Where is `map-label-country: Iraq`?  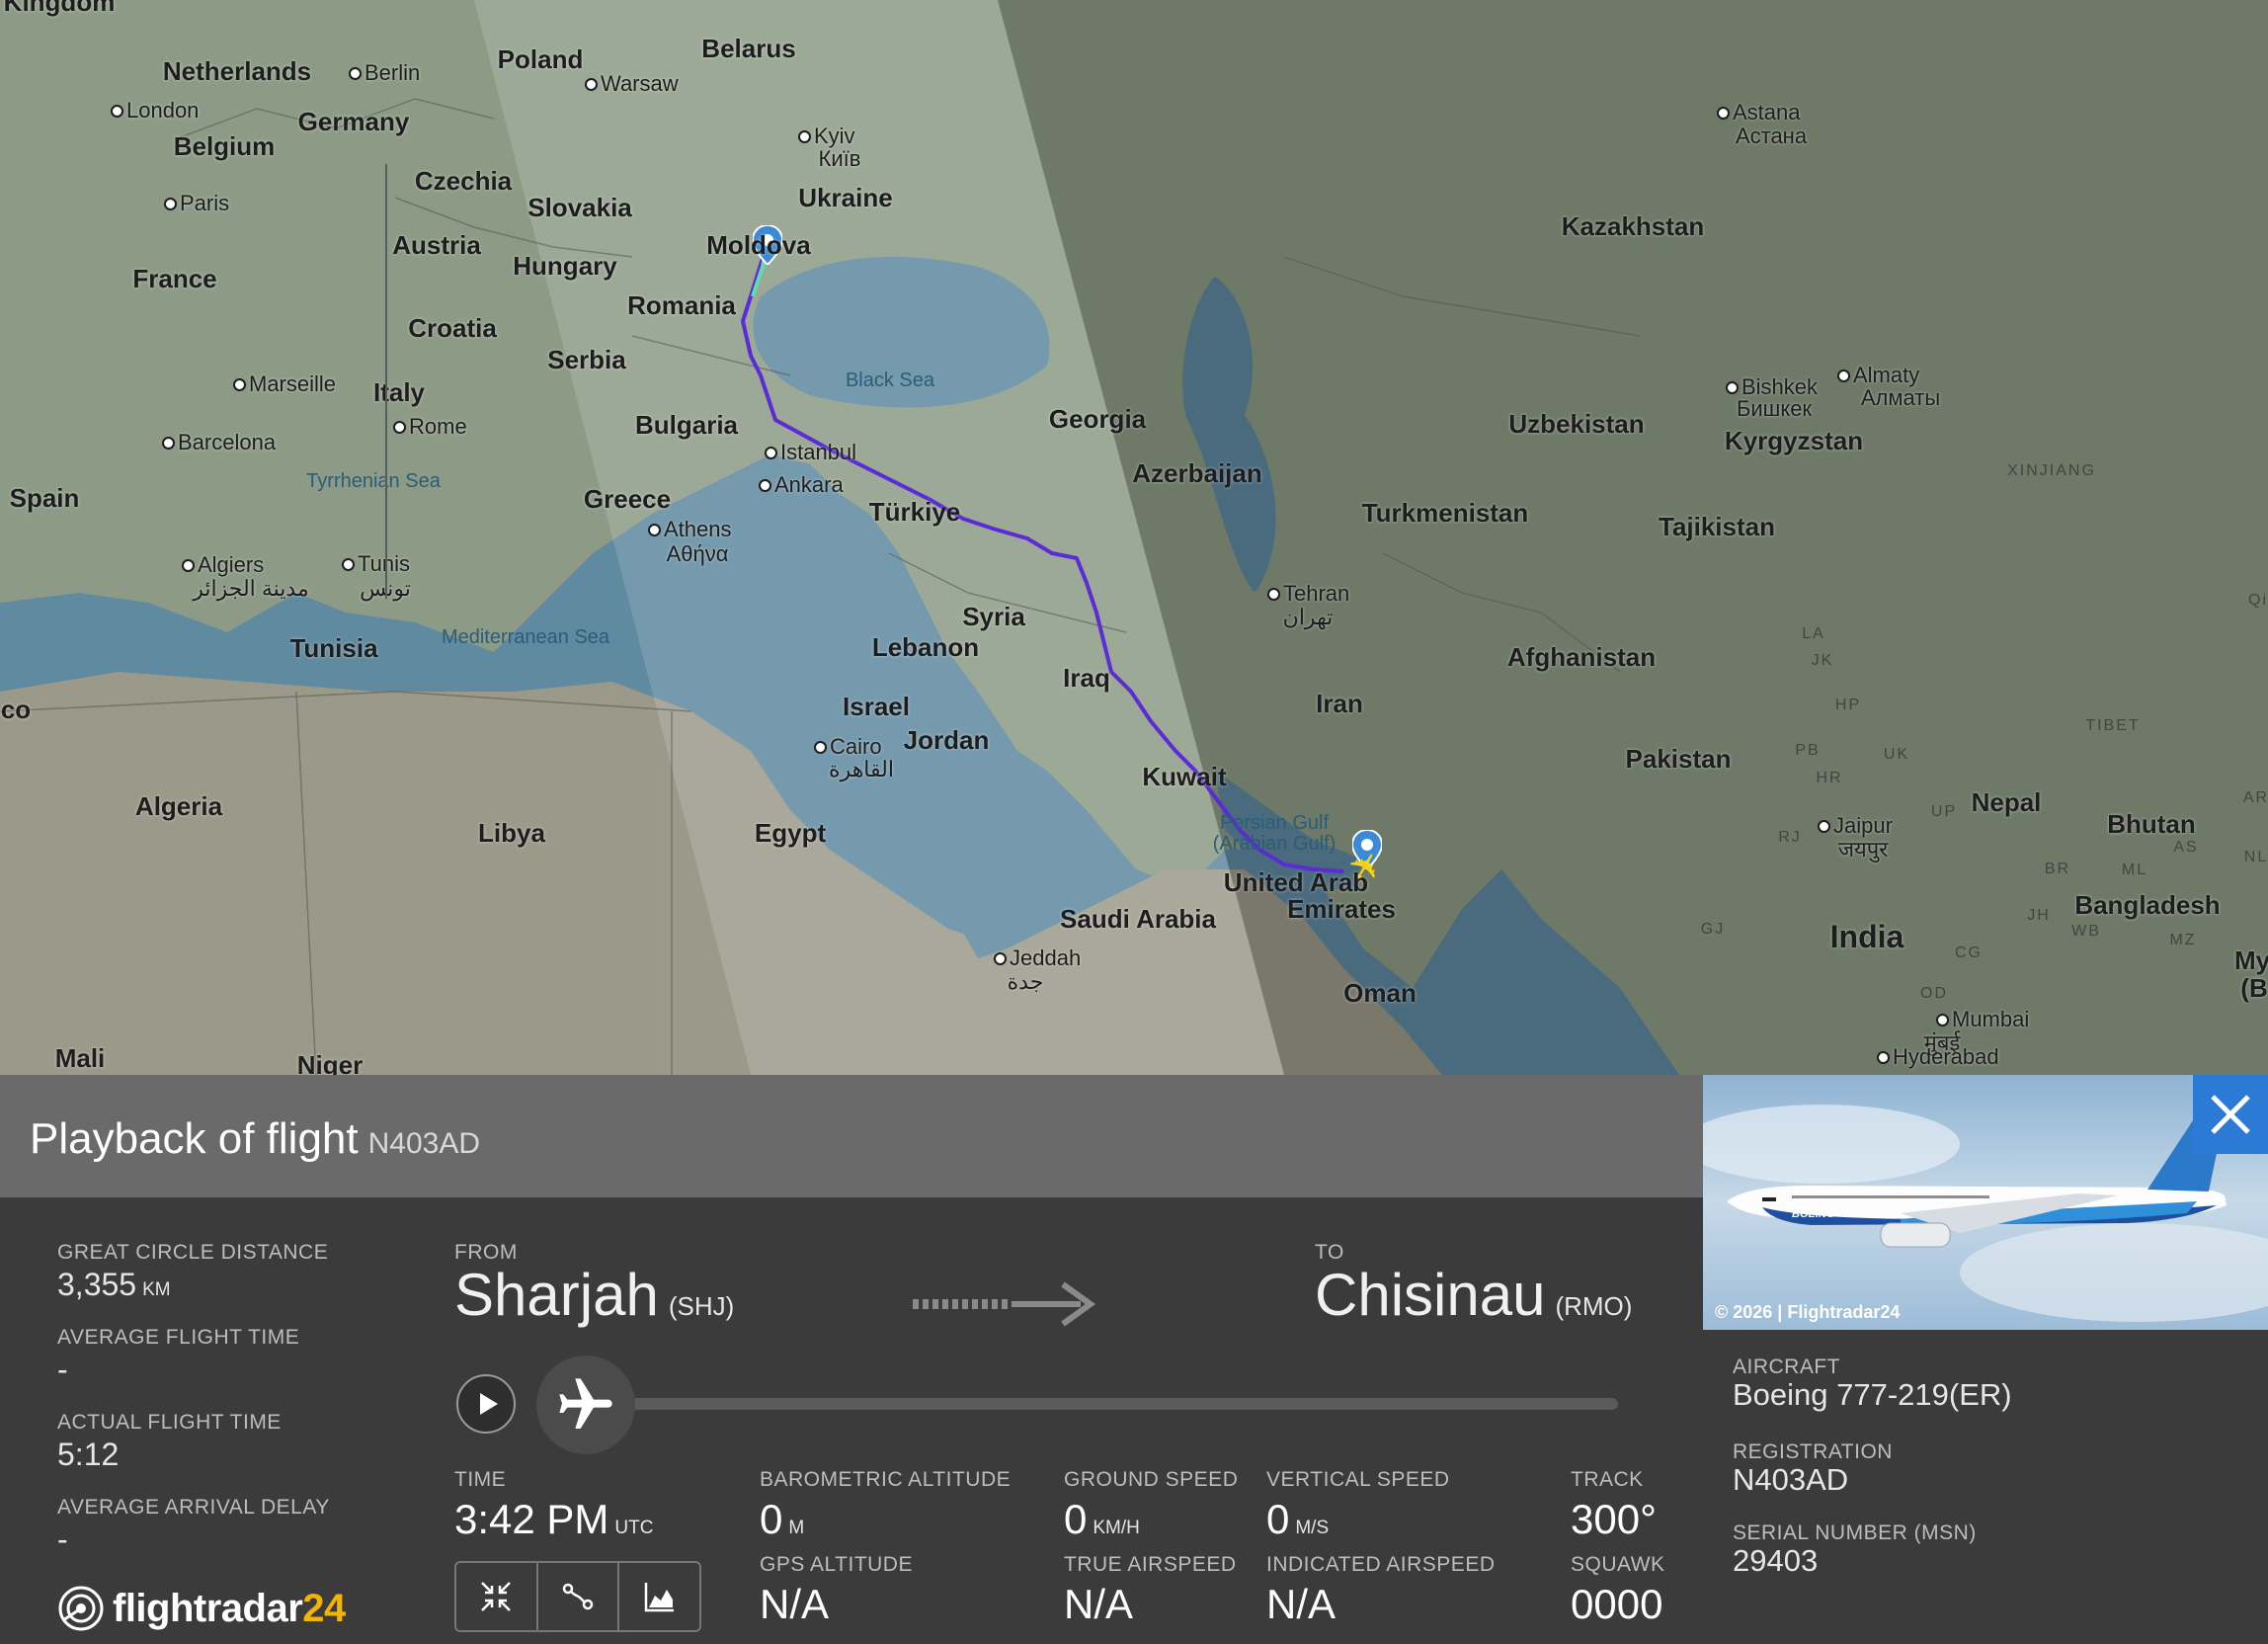 map-label-country: Iraq is located at coordinates (1086, 678).